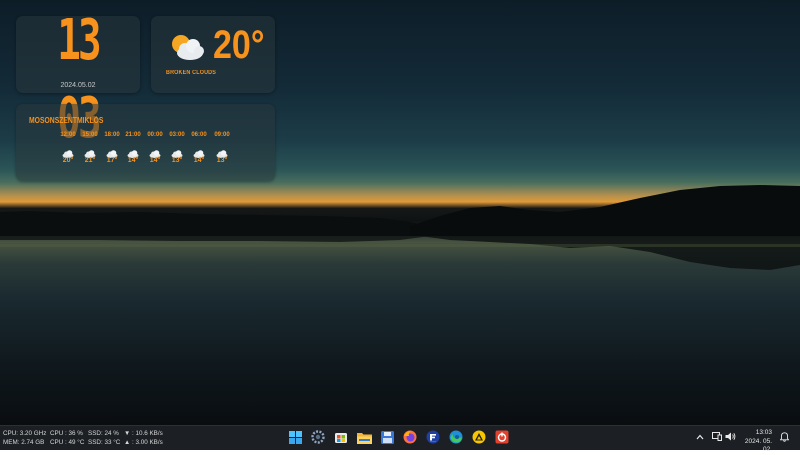 This screenshot has height=455, width=800. Describe the element at coordinates (68, 160) in the screenshot. I see `forecast-temp: 20°` at that location.